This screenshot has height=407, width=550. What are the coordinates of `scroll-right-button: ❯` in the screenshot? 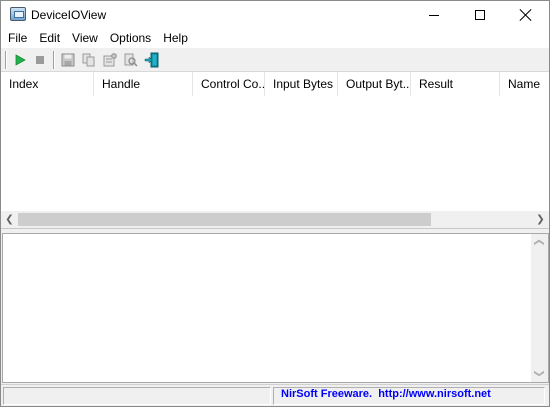 It's located at (540, 219).